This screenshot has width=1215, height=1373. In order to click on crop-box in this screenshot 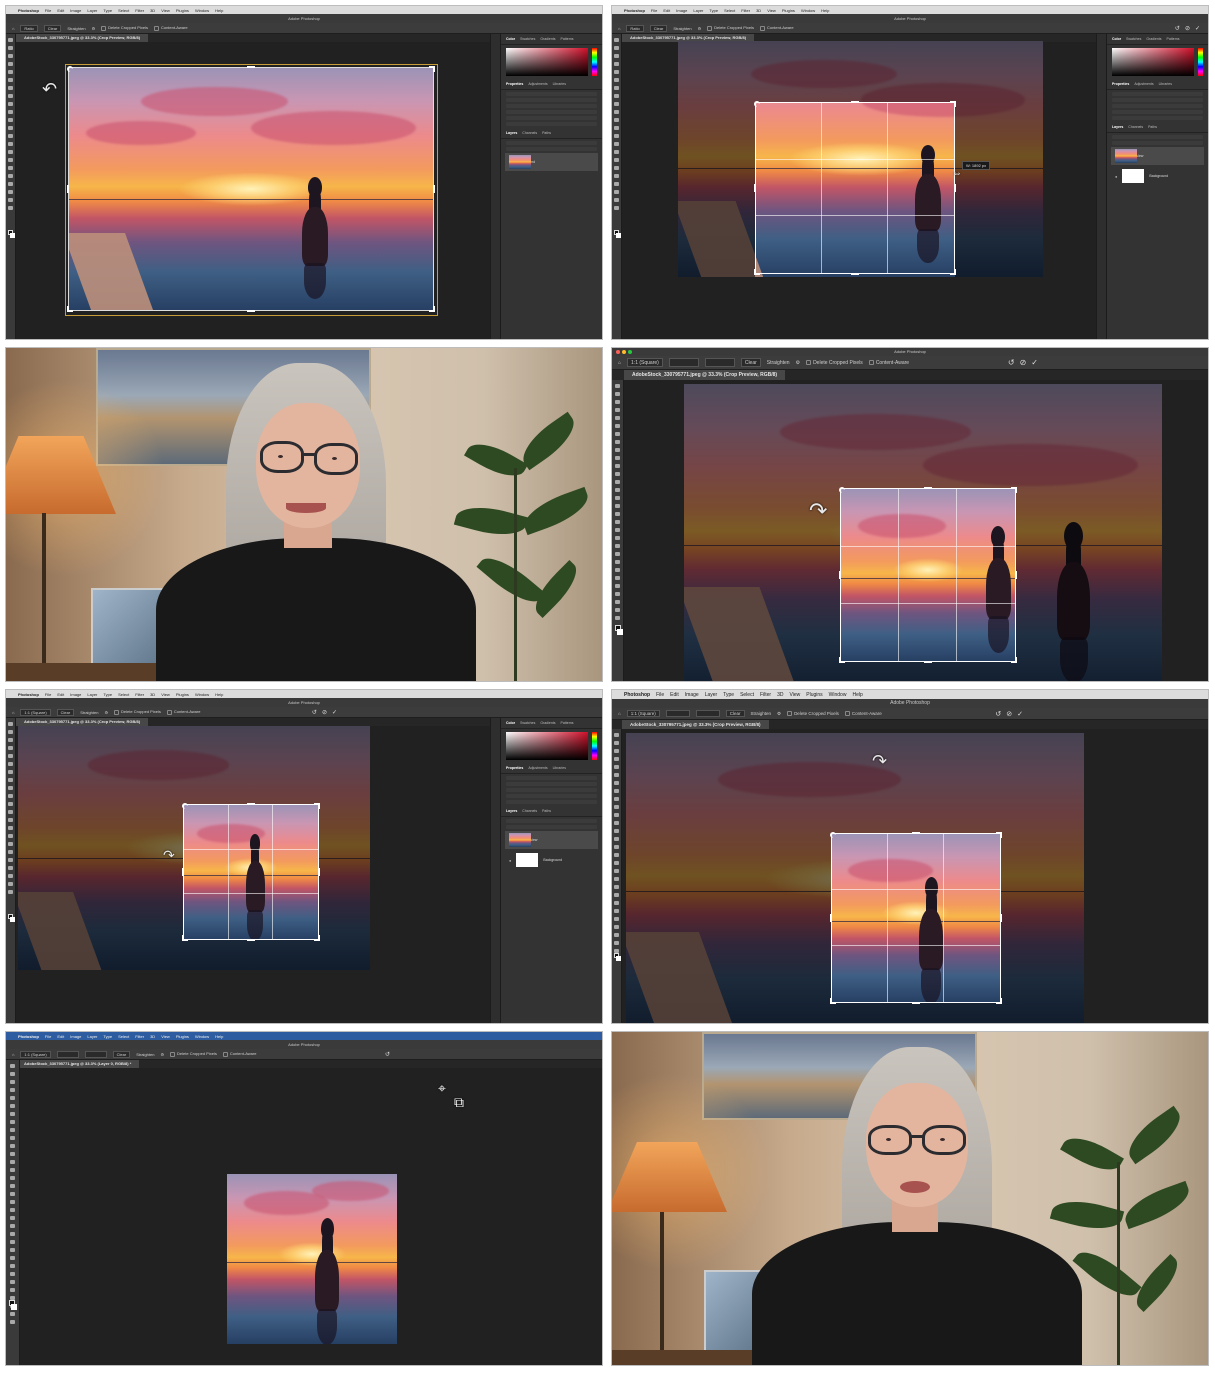, I will do `click(251, 872)`.